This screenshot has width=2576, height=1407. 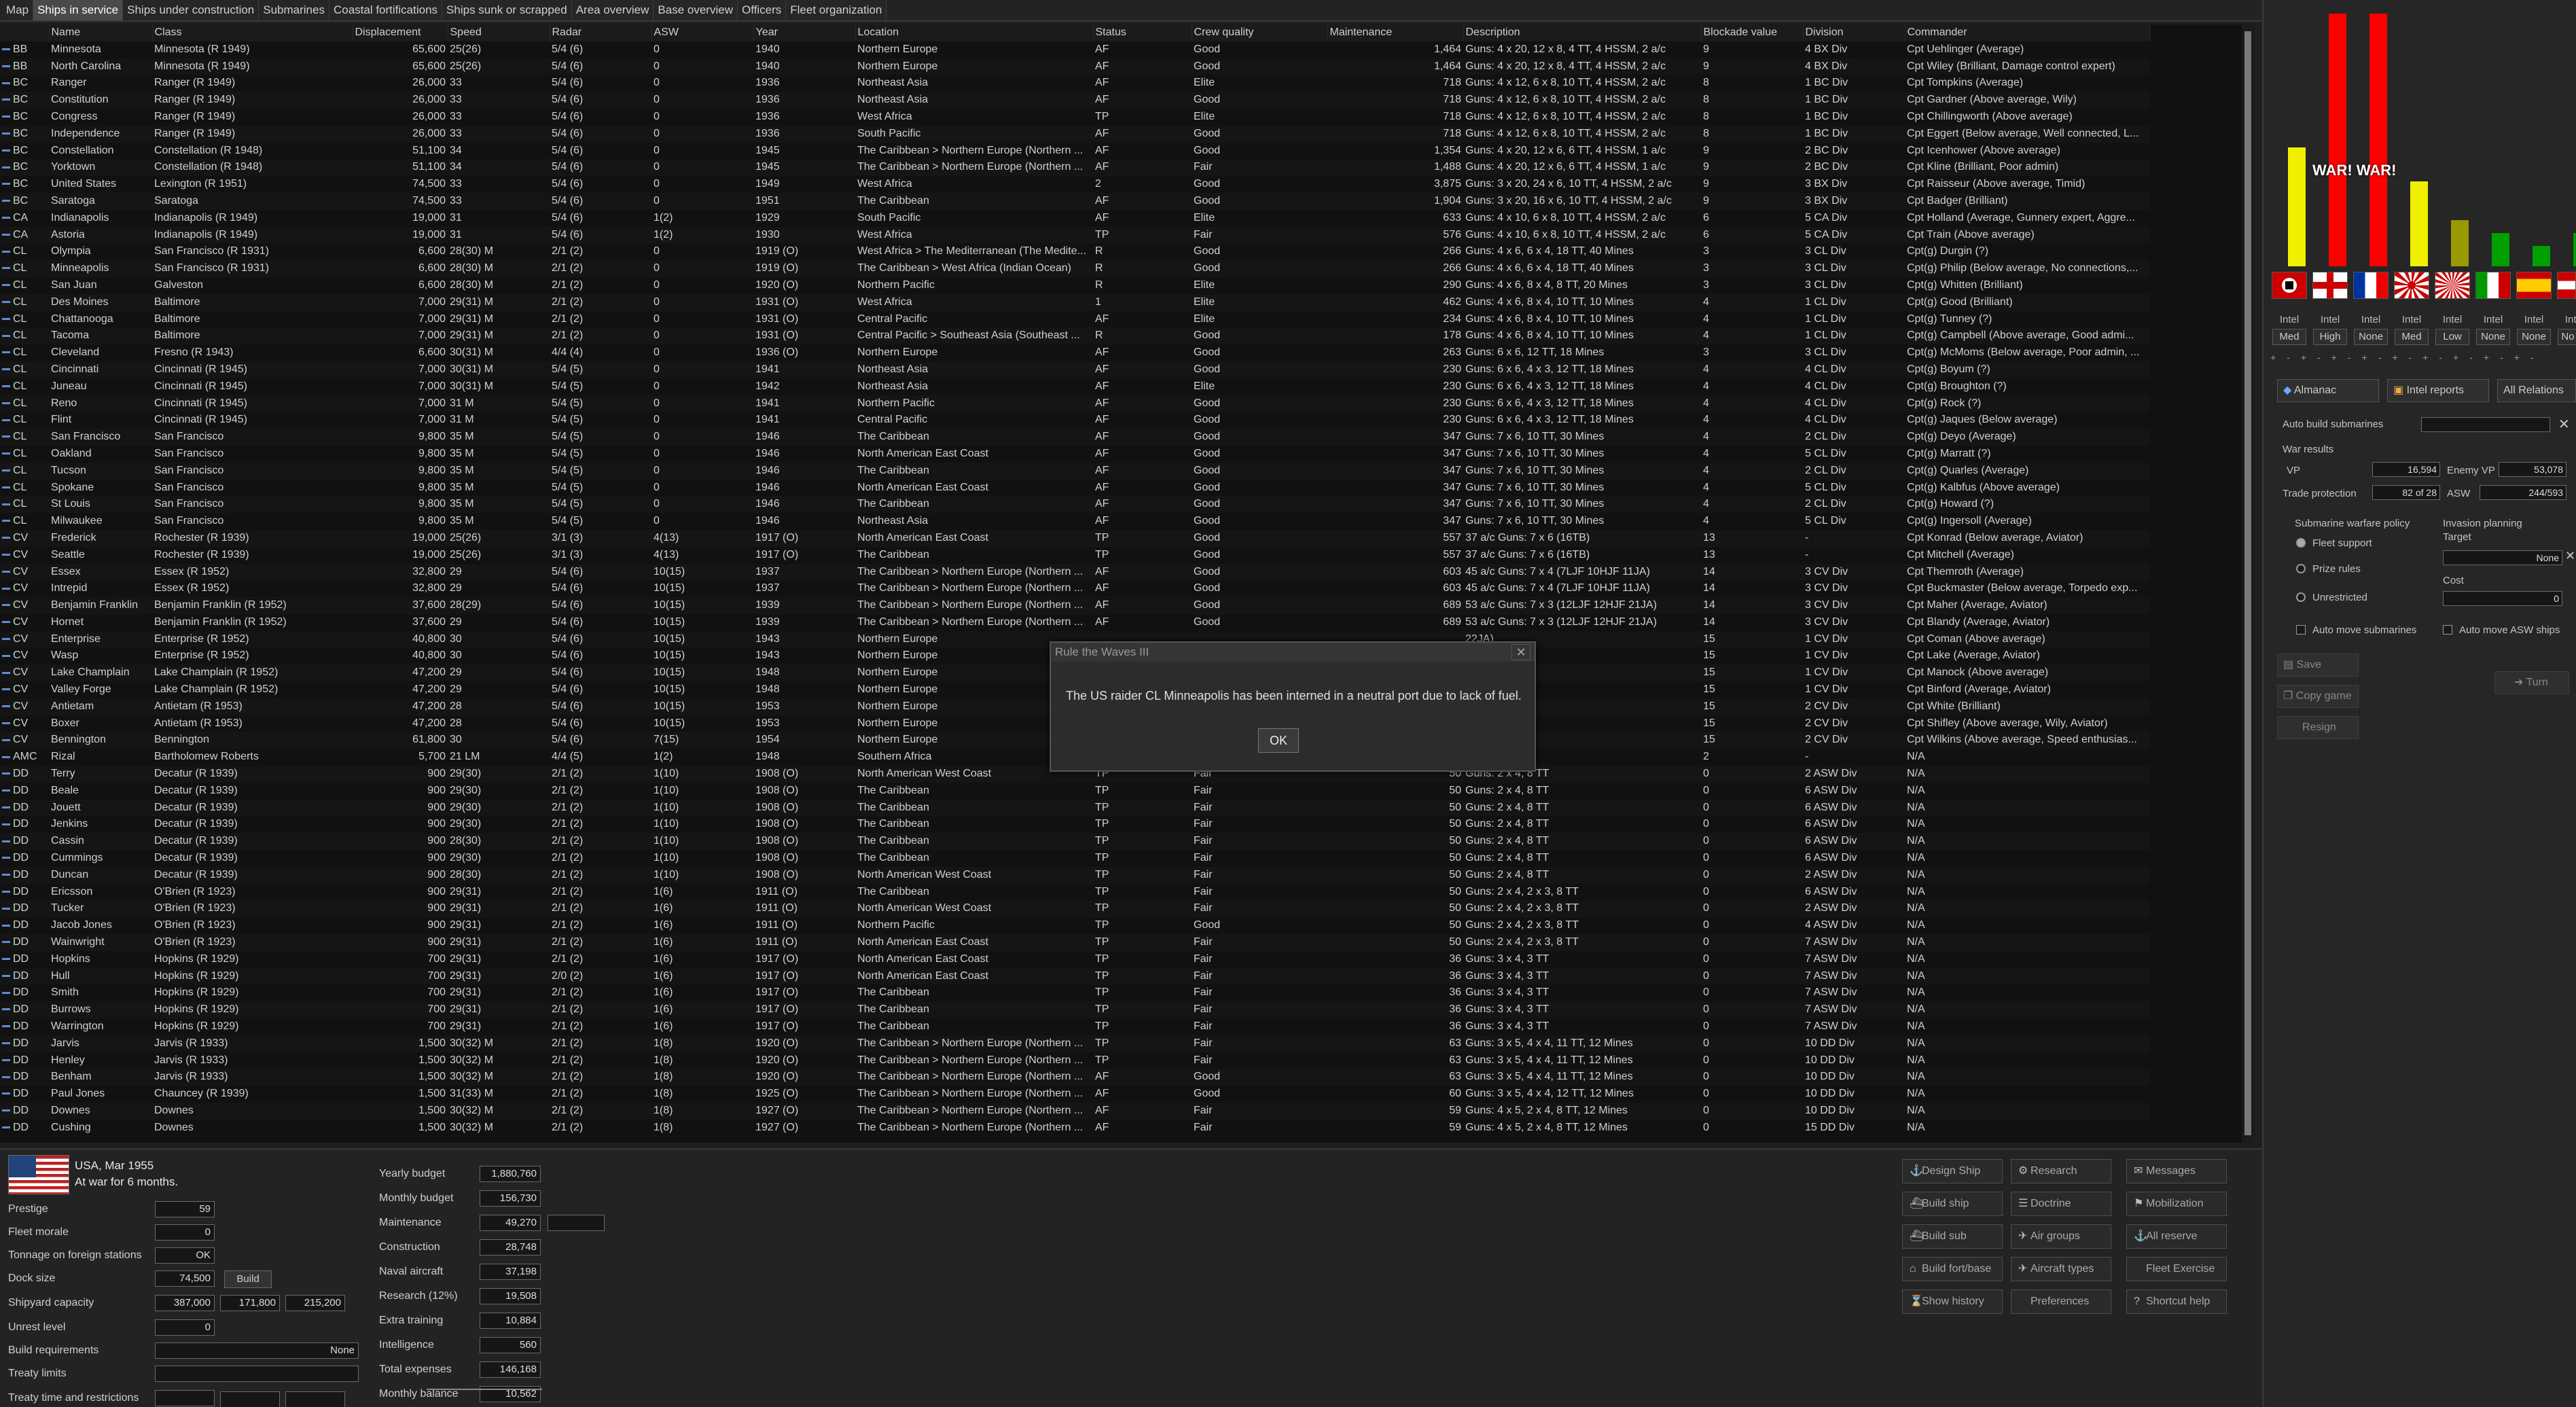 I want to click on intel-level-button: Low, so click(x=2452, y=337).